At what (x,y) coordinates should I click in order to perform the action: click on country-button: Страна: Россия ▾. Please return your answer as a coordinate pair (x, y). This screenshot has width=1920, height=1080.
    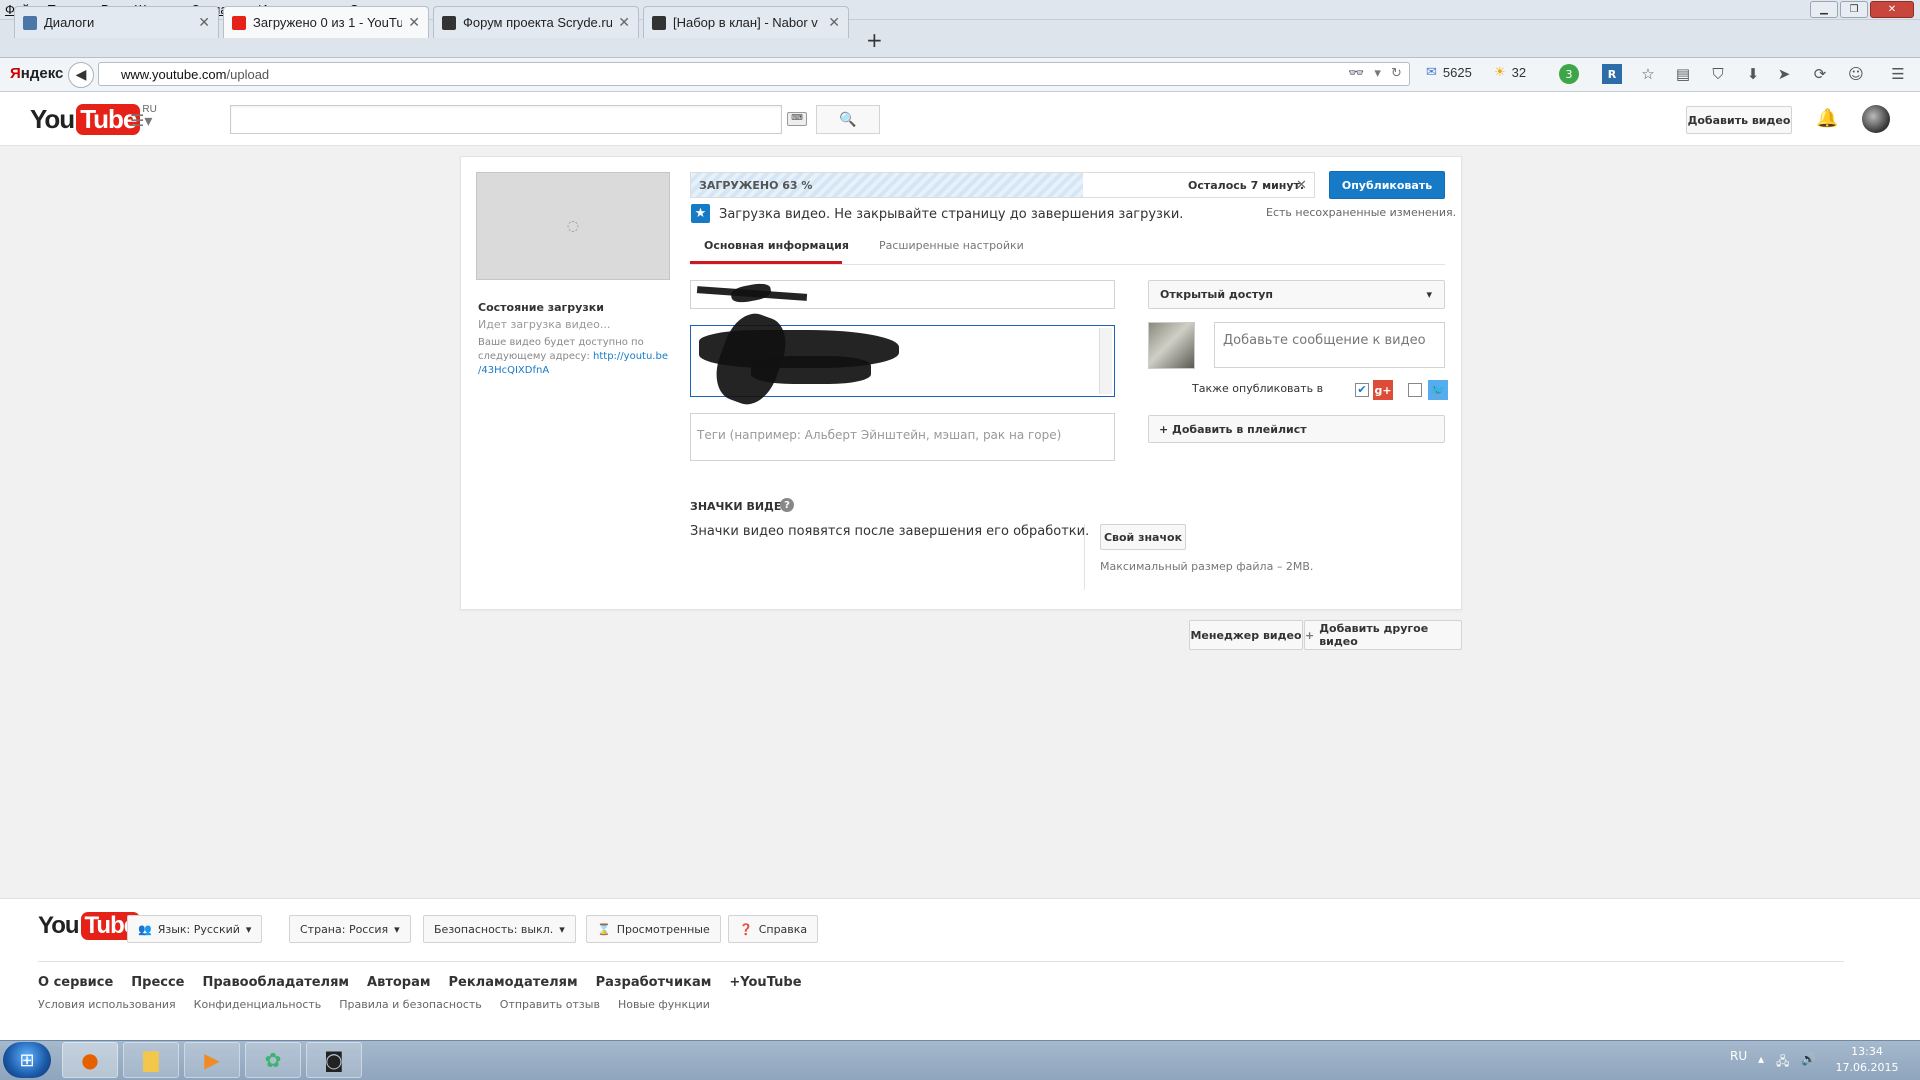
    Looking at the image, I should click on (350, 929).